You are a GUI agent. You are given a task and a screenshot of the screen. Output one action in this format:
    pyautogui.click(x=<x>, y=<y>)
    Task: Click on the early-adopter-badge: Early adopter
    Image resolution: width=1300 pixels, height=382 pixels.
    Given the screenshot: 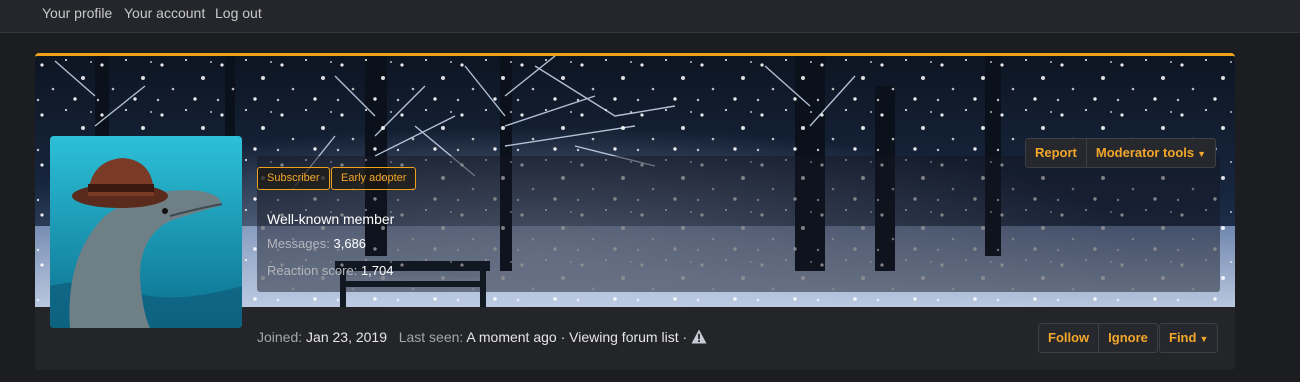 What is the action you would take?
    pyautogui.click(x=374, y=178)
    